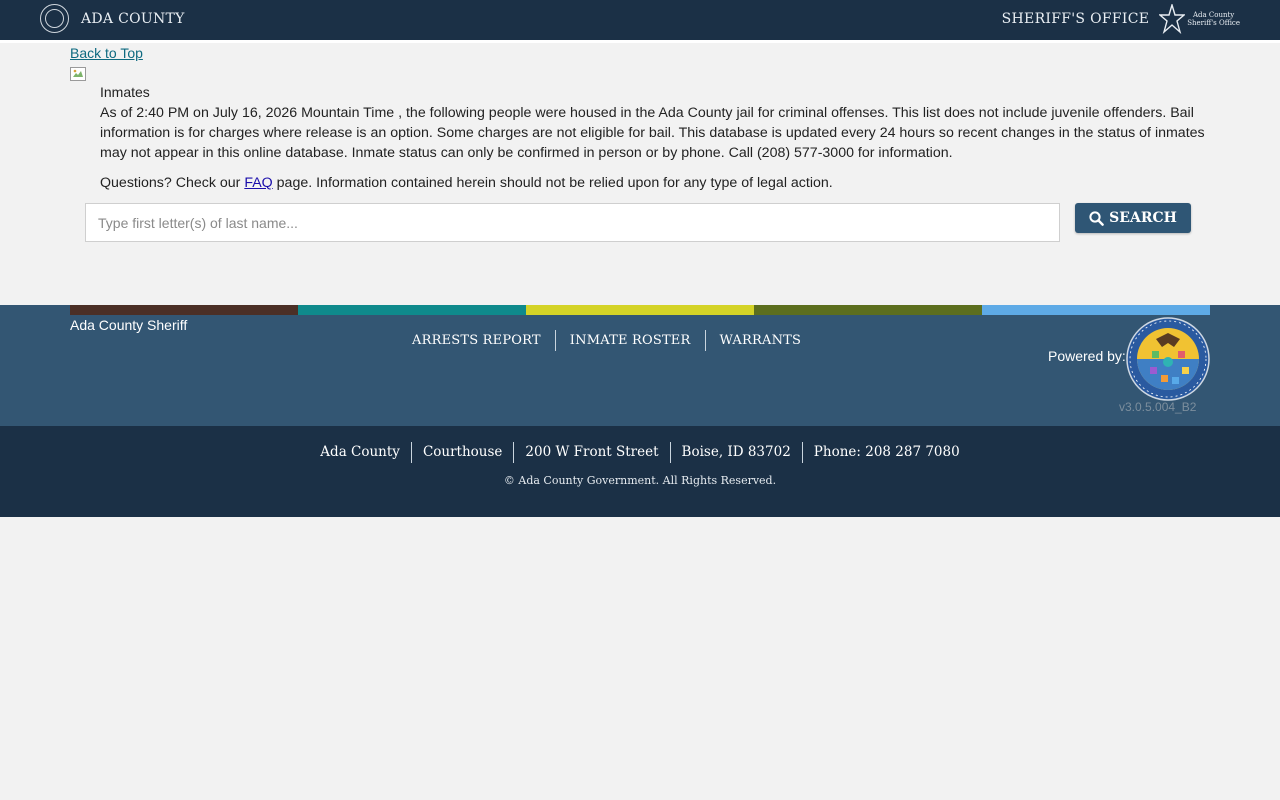 This screenshot has height=800, width=1280. What do you see at coordinates (736, 452) in the screenshot?
I see `address-city: Boise, ID 83702` at bounding box center [736, 452].